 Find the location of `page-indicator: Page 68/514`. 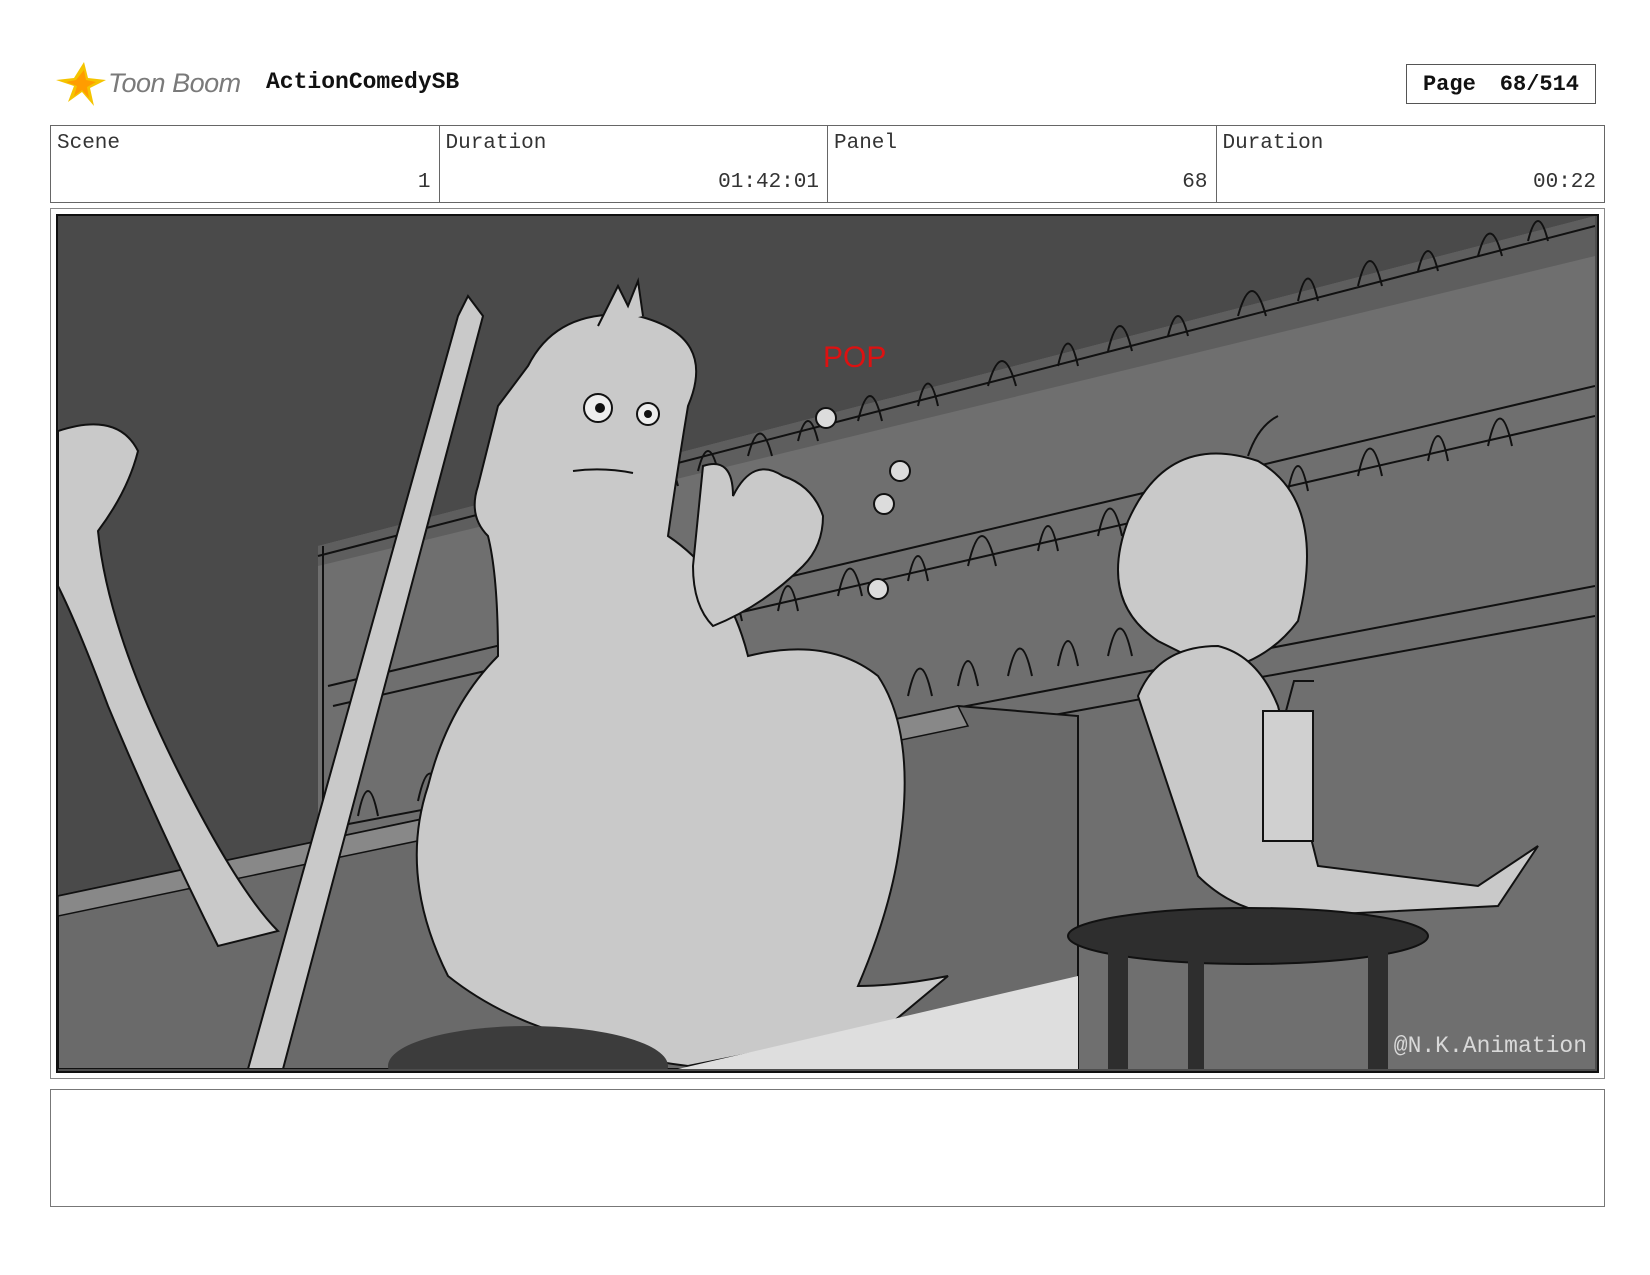

page-indicator: Page 68/514 is located at coordinates (1501, 84).